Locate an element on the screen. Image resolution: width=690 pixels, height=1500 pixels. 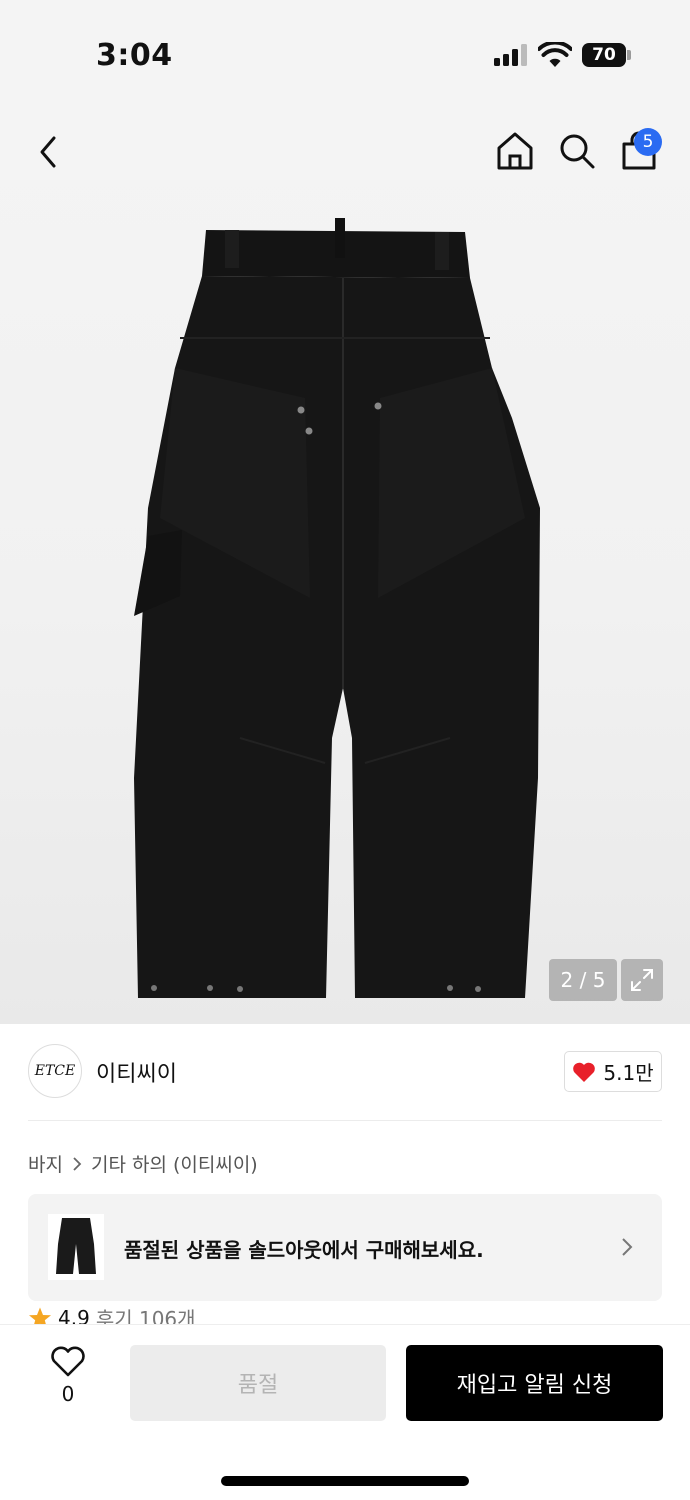
brand-like-count: 5.1만 is located at coordinates (628, 1073).